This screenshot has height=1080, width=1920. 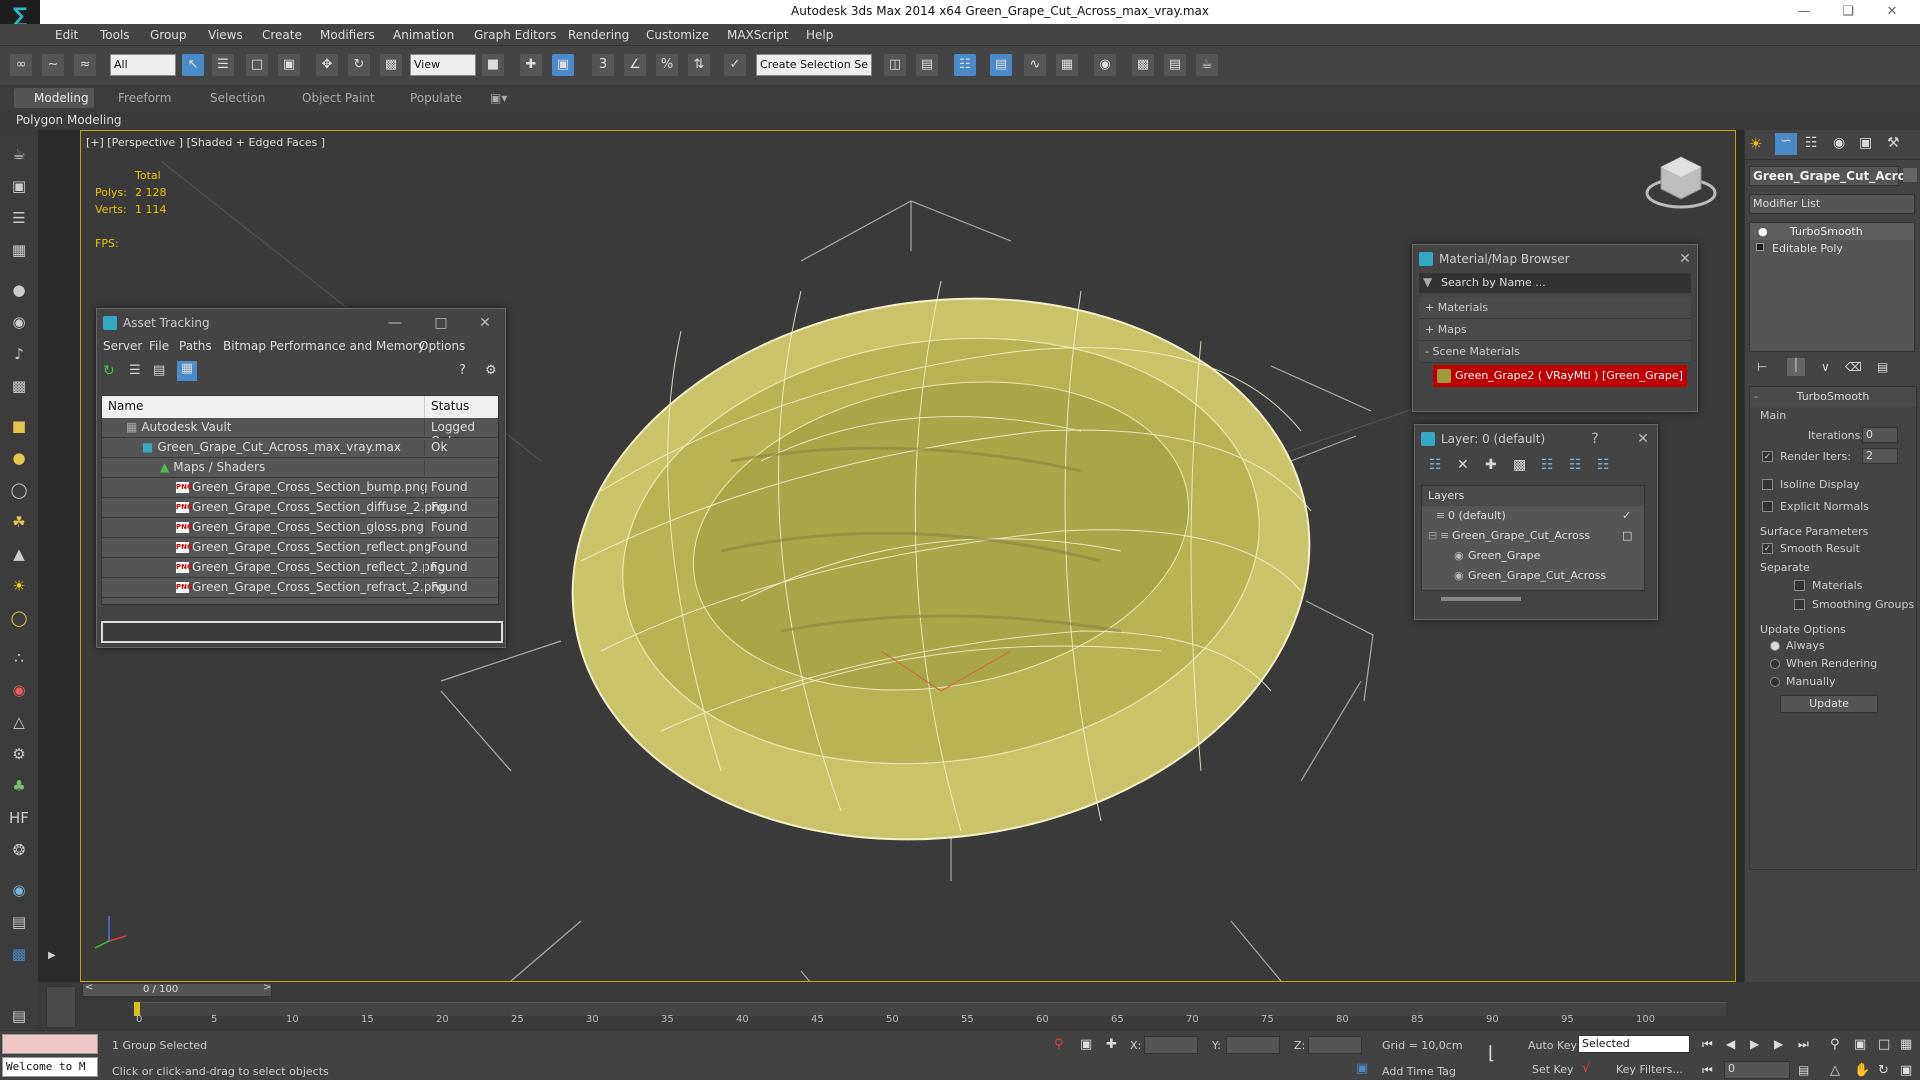 I want to click on maxscript-listener, so click(x=50, y=1044).